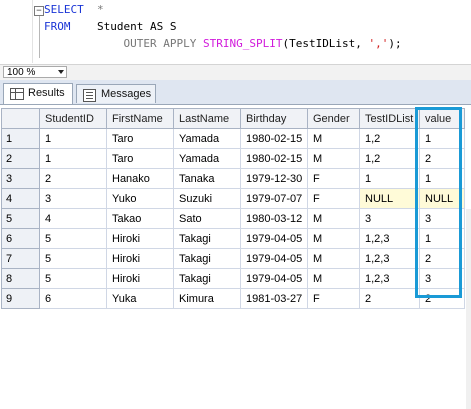 This screenshot has height=409, width=471. What do you see at coordinates (207, 218) in the screenshot?
I see `table-cell: Sato` at bounding box center [207, 218].